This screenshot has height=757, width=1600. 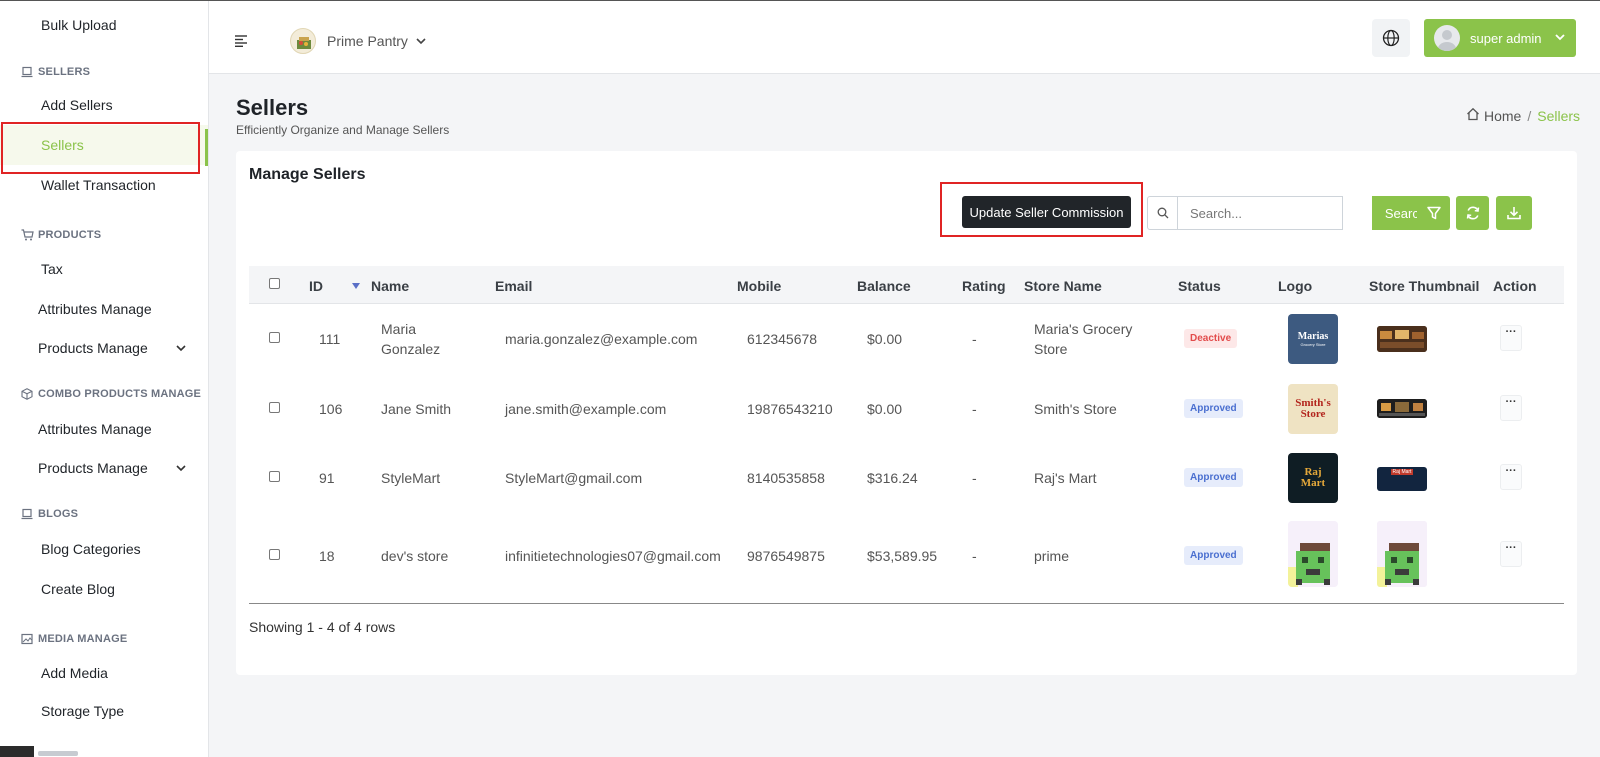 I want to click on sidebar-item-wallet-transaction: Wallet Transaction, so click(x=104, y=185).